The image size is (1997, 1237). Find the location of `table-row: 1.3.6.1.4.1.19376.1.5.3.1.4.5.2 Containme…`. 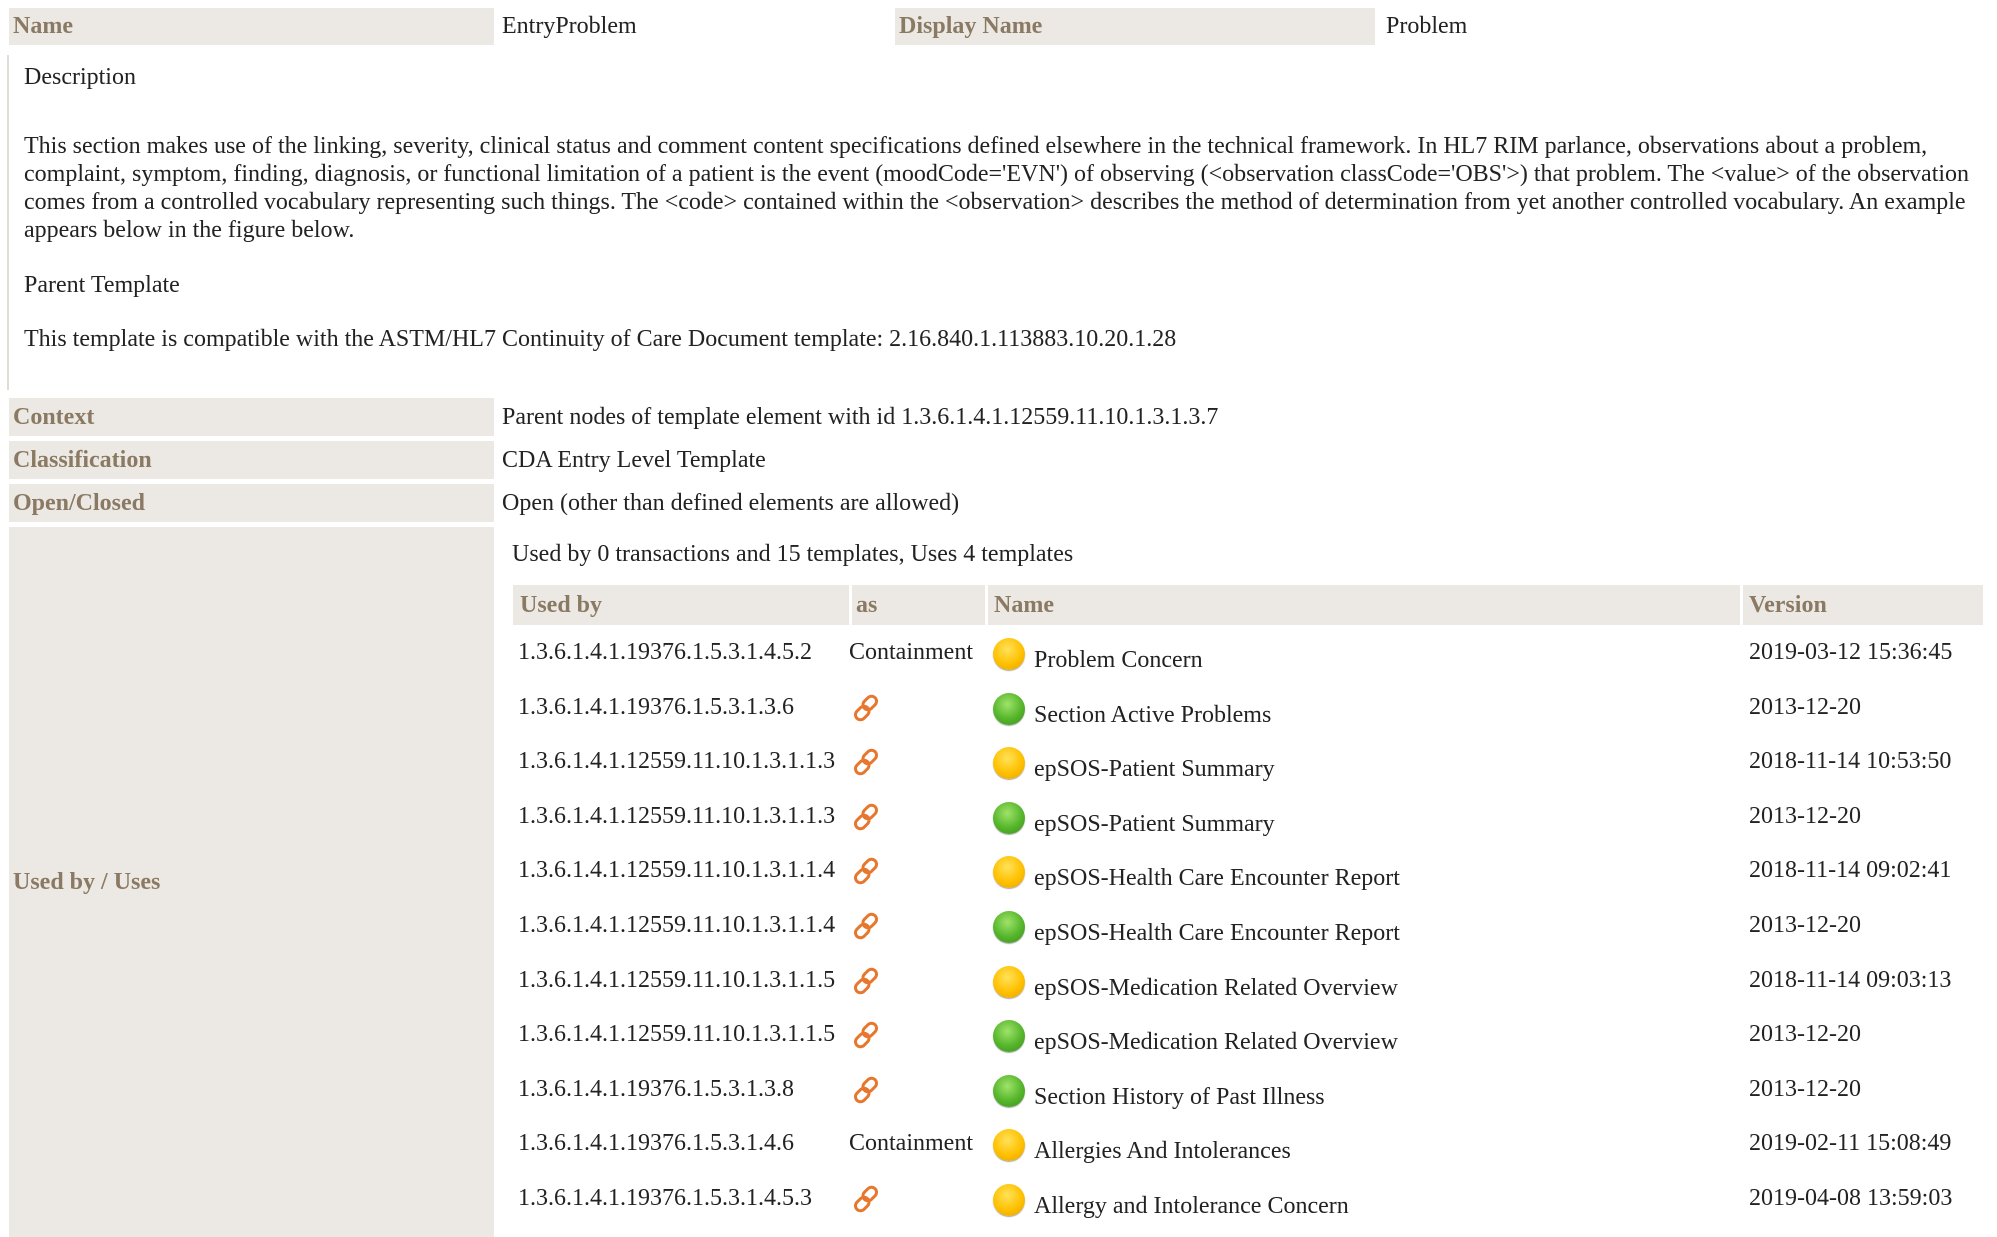

table-row: 1.3.6.1.4.1.19376.1.5.3.1.4.5.2 Containme… is located at coordinates (1248, 663).